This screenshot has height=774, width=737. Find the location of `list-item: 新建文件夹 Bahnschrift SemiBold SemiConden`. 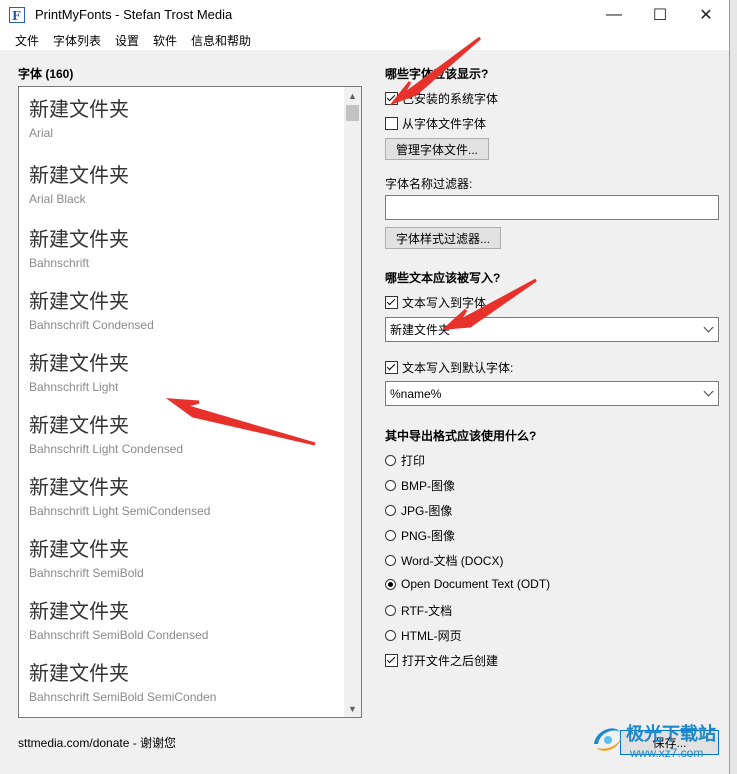

list-item: 新建文件夹 Bahnschrift SemiBold SemiConden is located at coordinates (122, 680).